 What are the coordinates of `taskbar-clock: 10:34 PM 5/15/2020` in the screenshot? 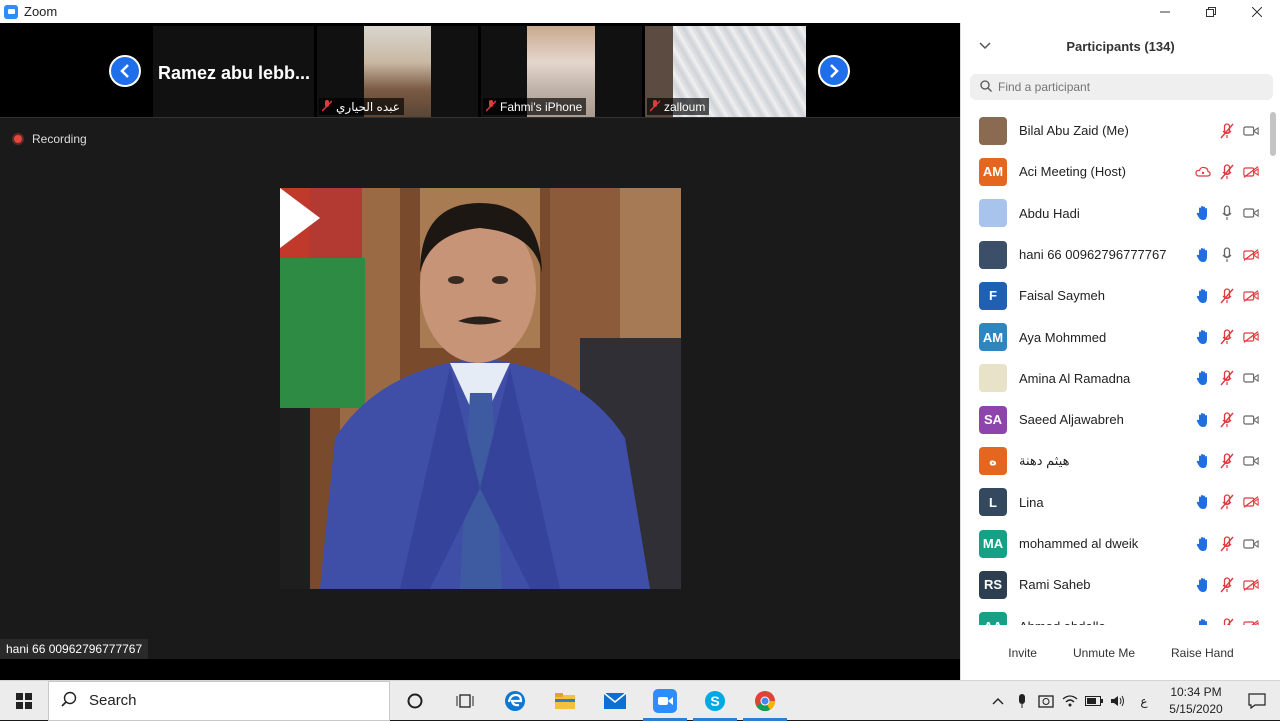 It's located at (1196, 701).